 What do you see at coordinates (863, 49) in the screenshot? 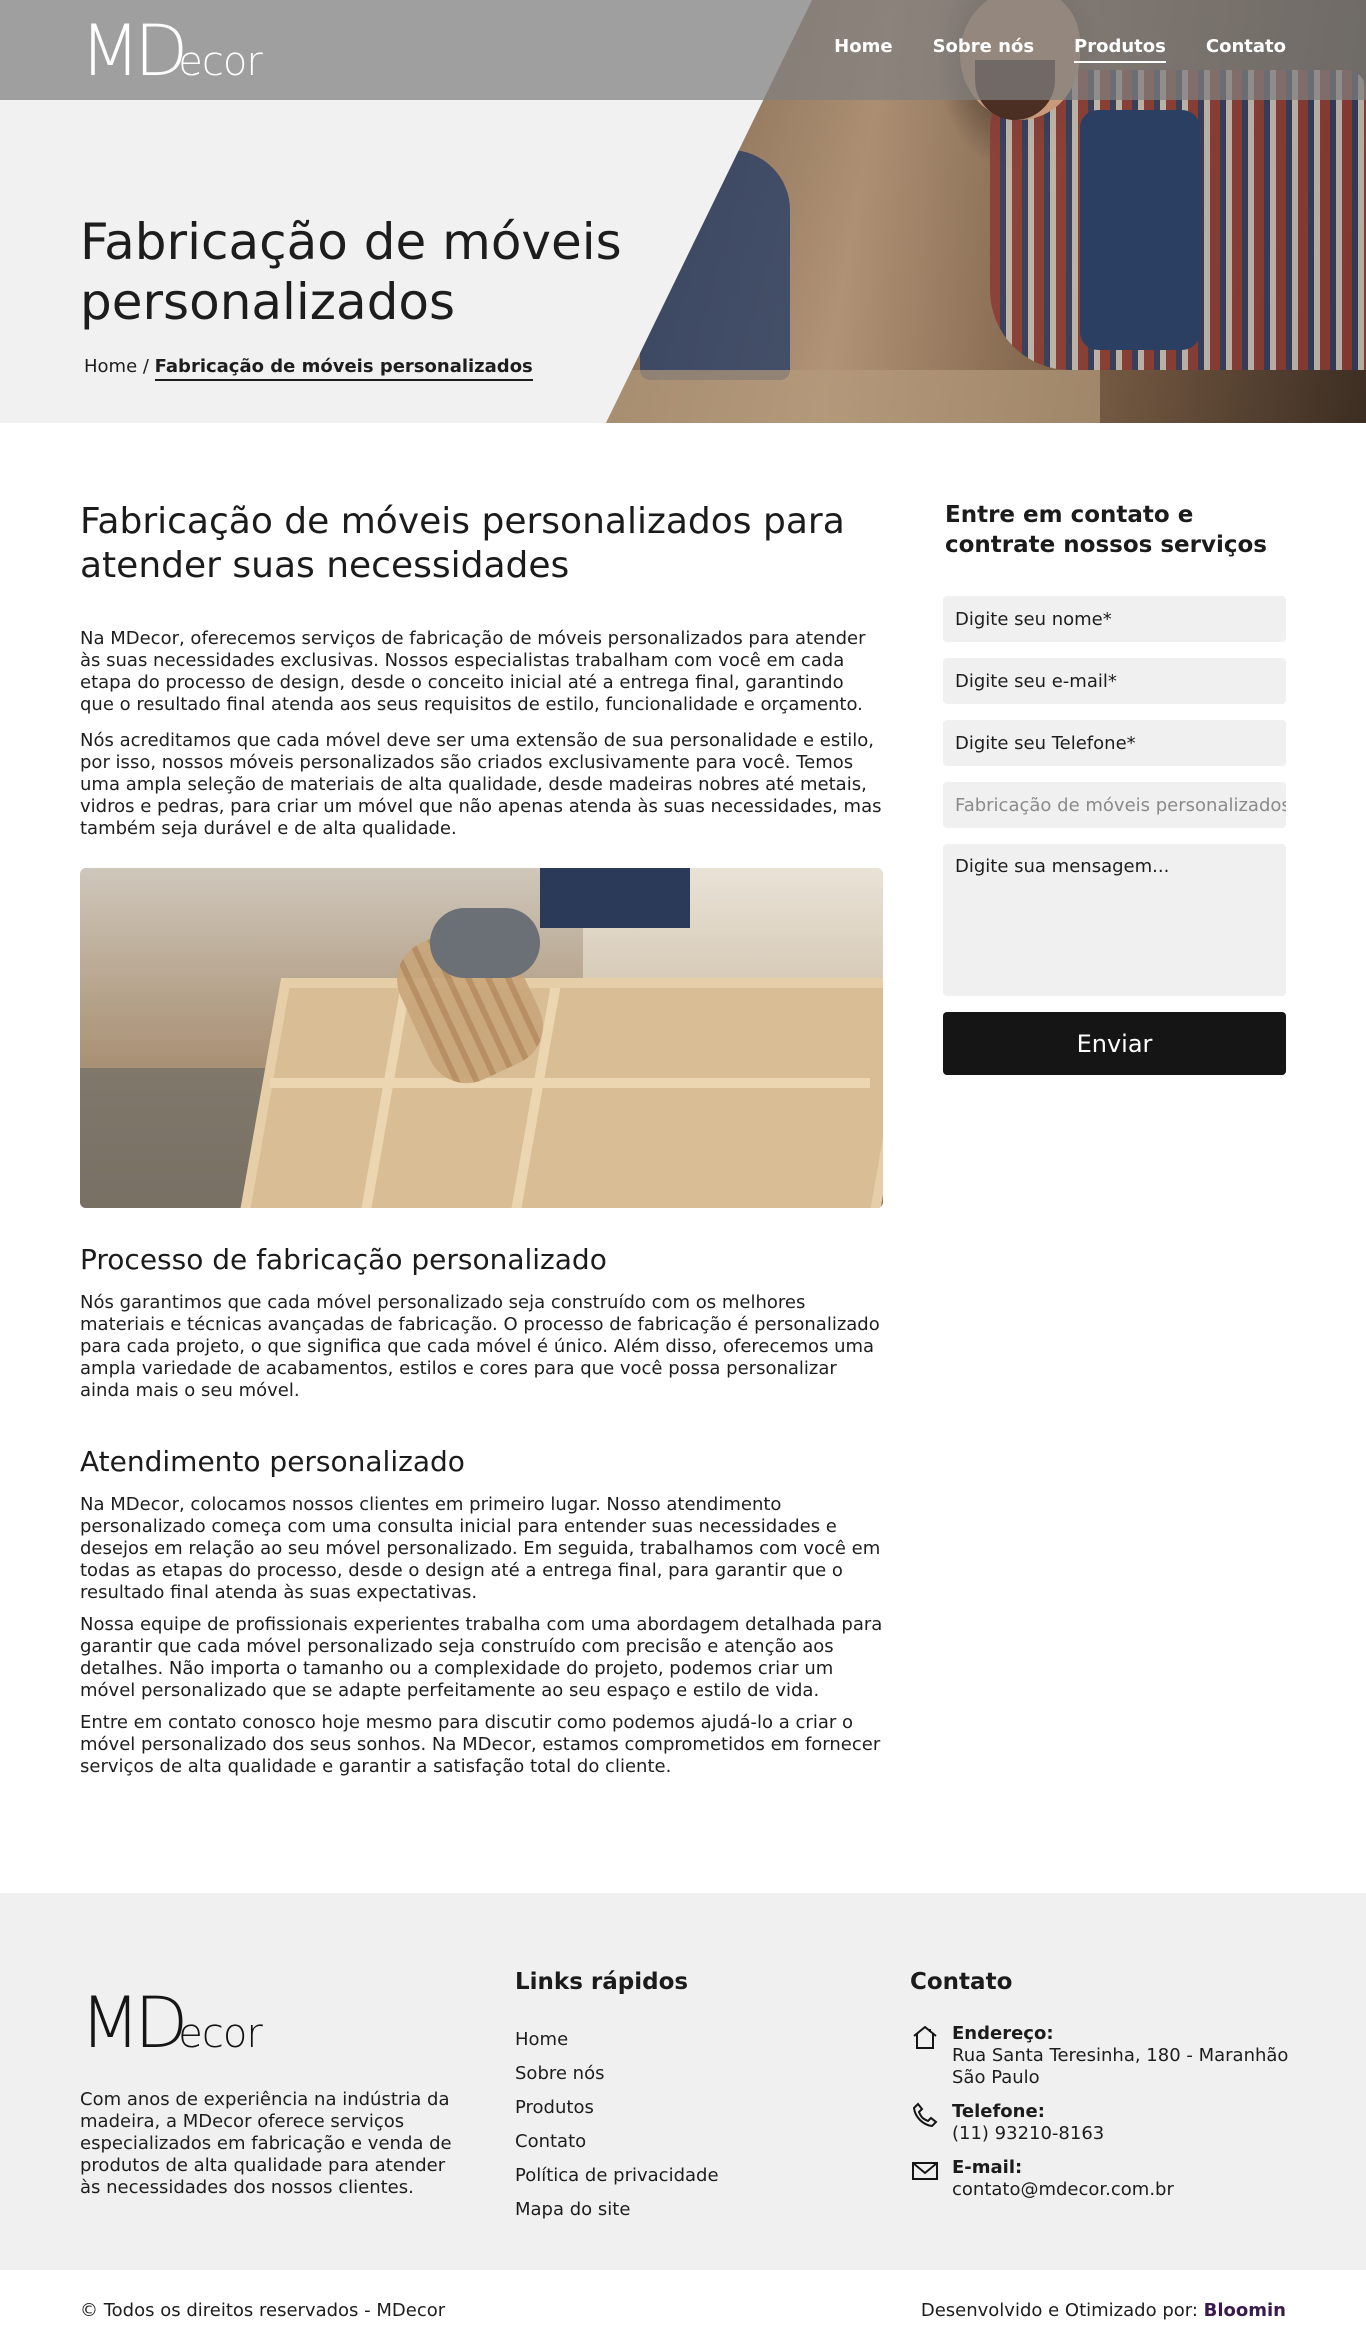
I see `nav-home: Home` at bounding box center [863, 49].